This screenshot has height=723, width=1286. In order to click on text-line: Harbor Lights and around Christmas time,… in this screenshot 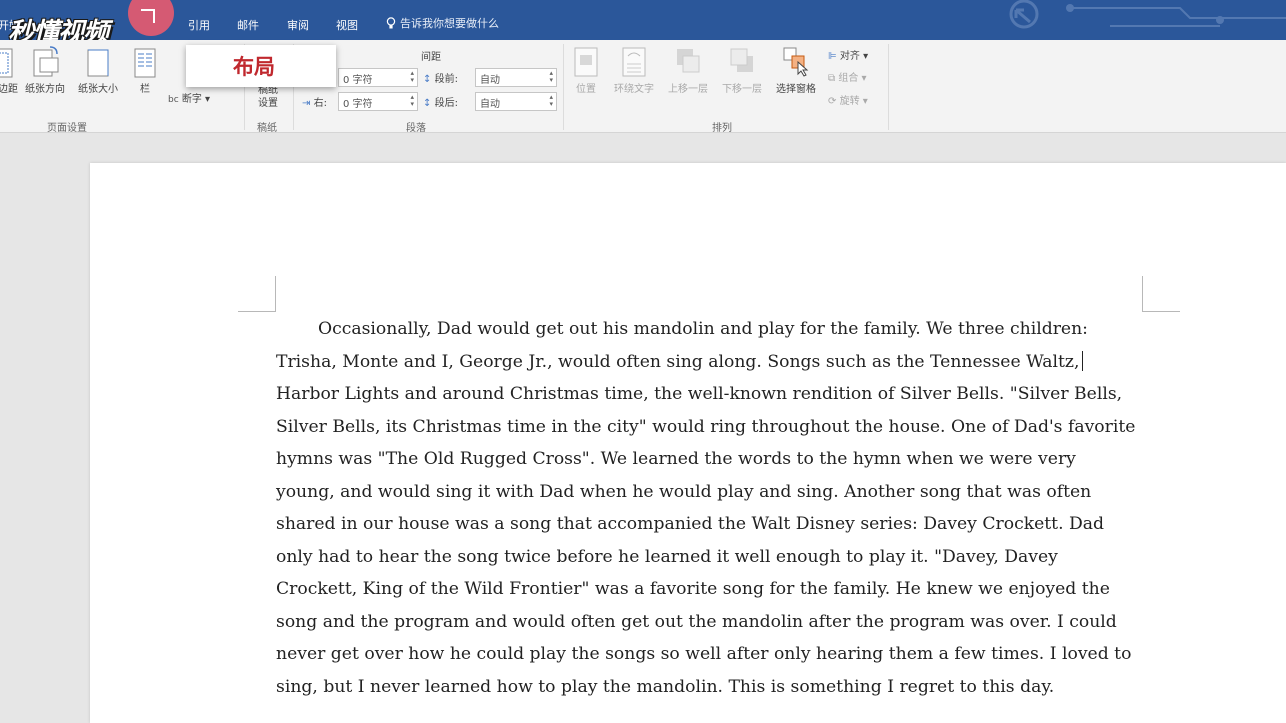, I will do `click(699, 394)`.